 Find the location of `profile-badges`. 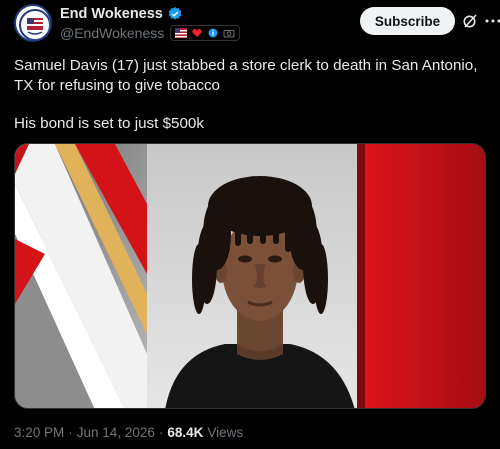

profile-badges is located at coordinates (205, 33).